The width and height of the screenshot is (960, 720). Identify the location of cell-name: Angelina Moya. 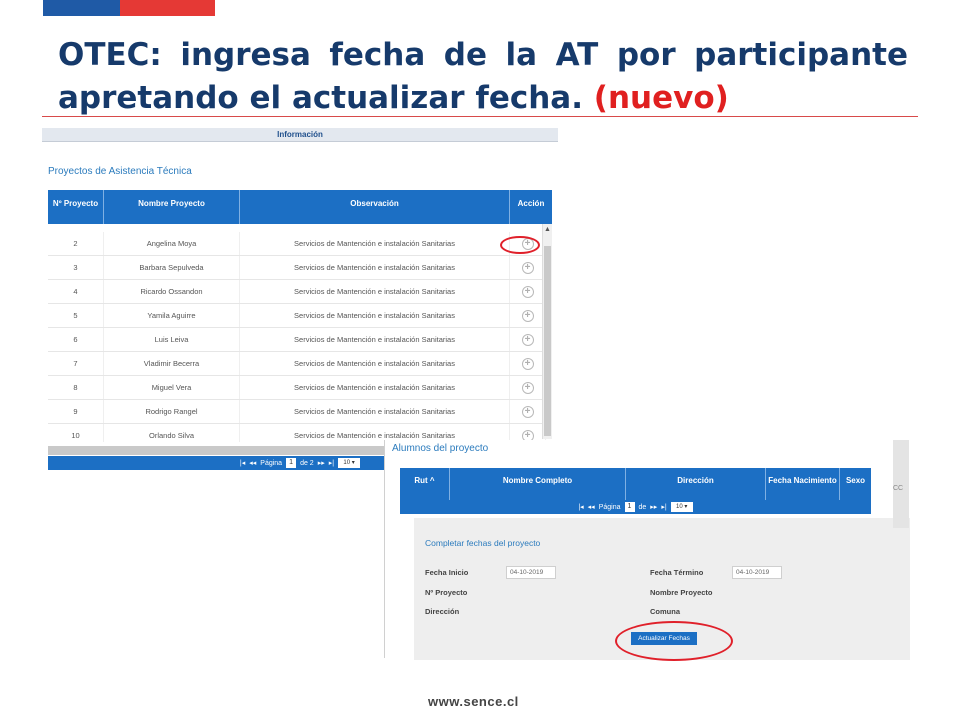
(172, 243).